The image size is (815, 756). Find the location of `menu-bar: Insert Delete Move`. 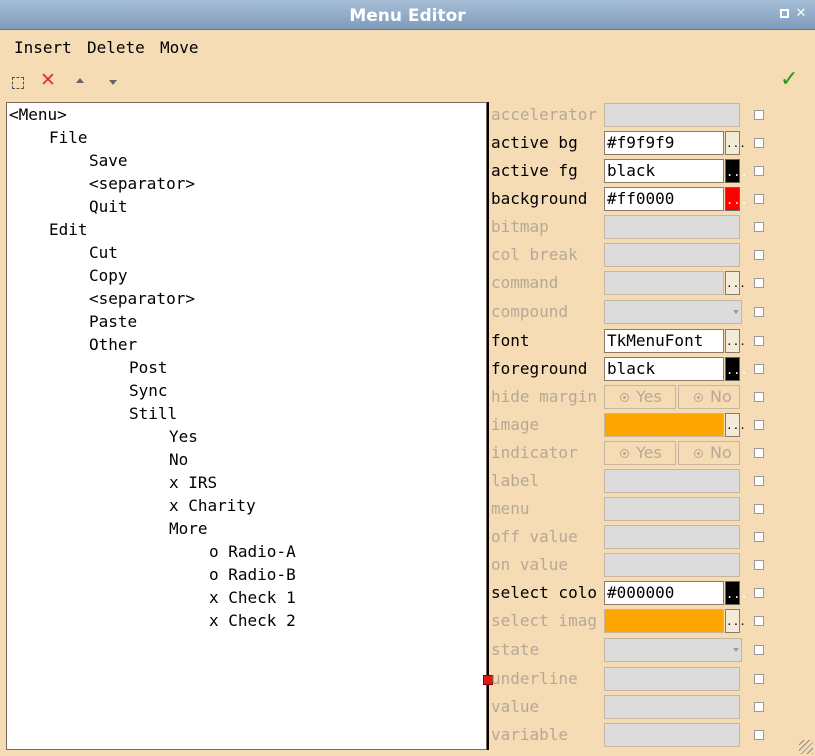

menu-bar: Insert Delete Move is located at coordinates (407, 47).